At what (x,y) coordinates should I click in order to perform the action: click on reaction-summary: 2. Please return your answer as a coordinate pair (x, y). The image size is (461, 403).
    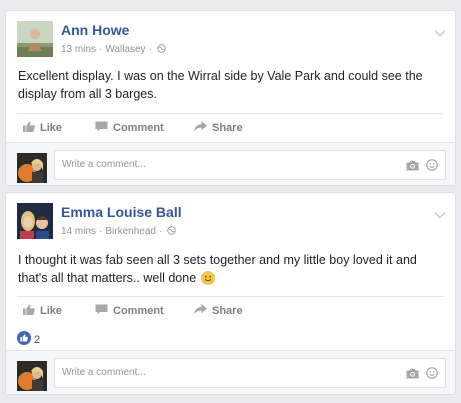
    Looking at the image, I should click on (28, 339).